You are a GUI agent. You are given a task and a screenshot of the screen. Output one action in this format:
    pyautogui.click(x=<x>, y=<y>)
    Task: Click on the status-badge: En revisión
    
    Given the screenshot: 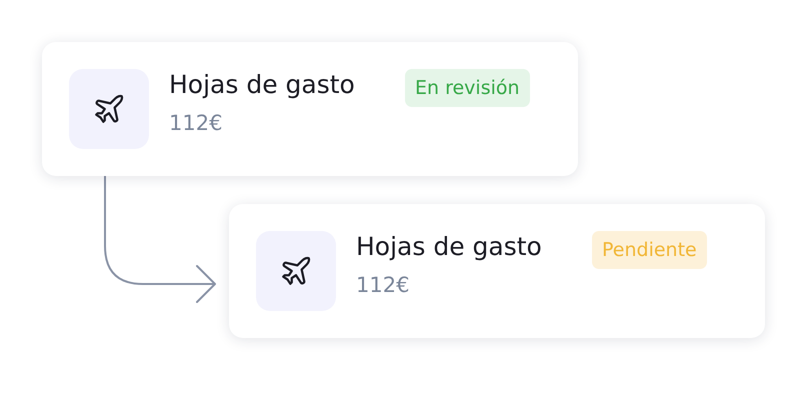 What is the action you would take?
    pyautogui.click(x=467, y=88)
    